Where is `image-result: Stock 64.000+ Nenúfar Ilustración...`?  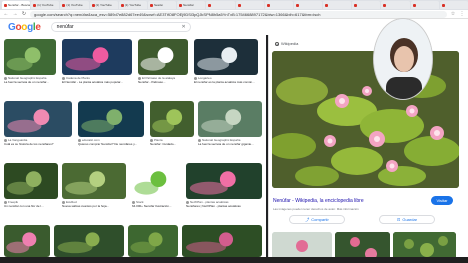
image-result: Stock 64.000+ Nenúfar Ilustración... is located at coordinates (156, 185).